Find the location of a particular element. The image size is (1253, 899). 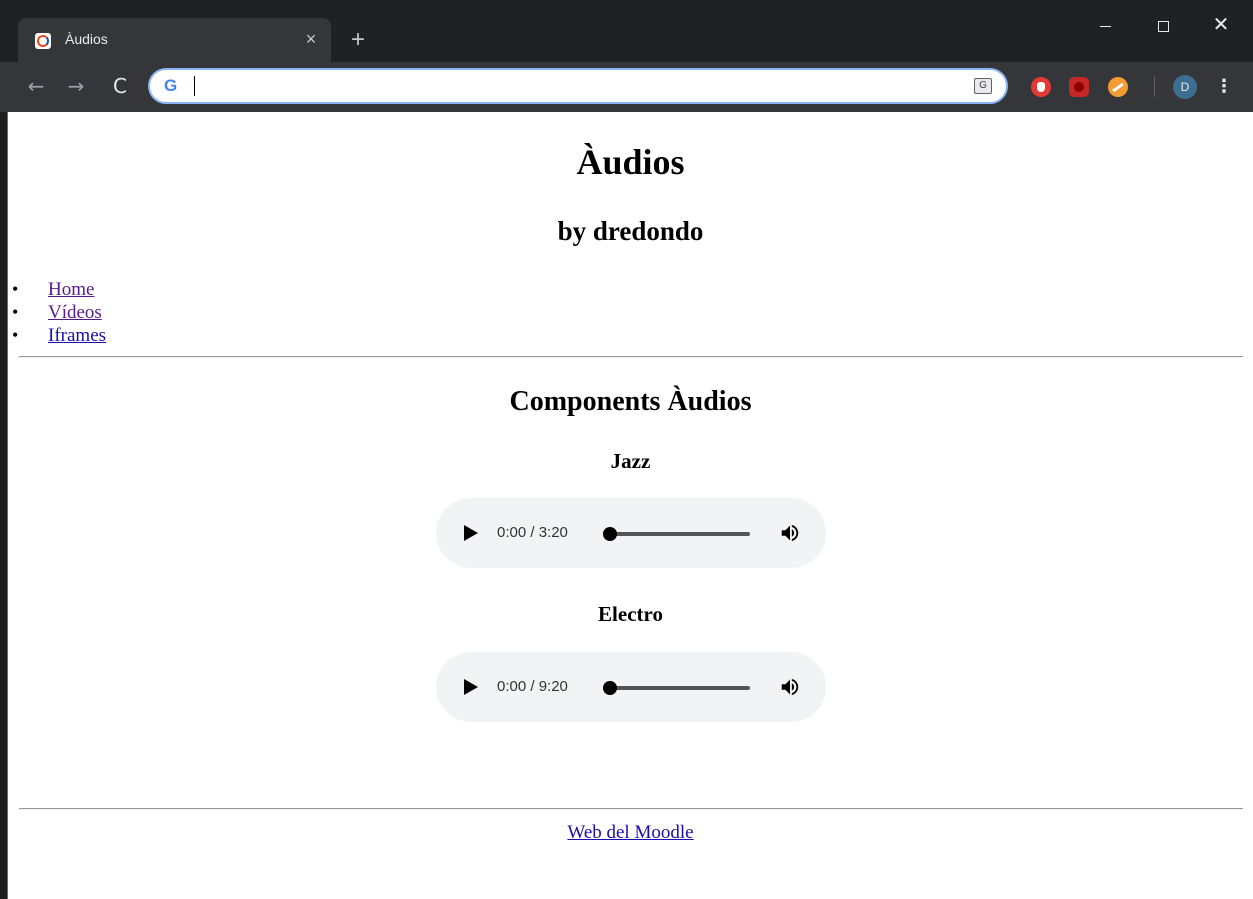

minimize-icon is located at coordinates (1105, 26).